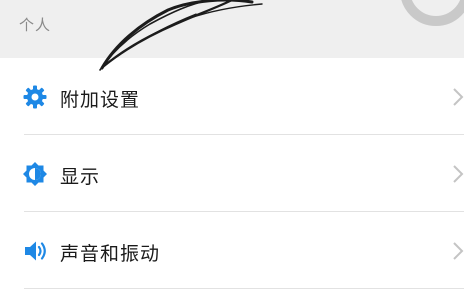 Image resolution: width=464 pixels, height=290 pixels. I want to click on brightness-icon, so click(35, 174).